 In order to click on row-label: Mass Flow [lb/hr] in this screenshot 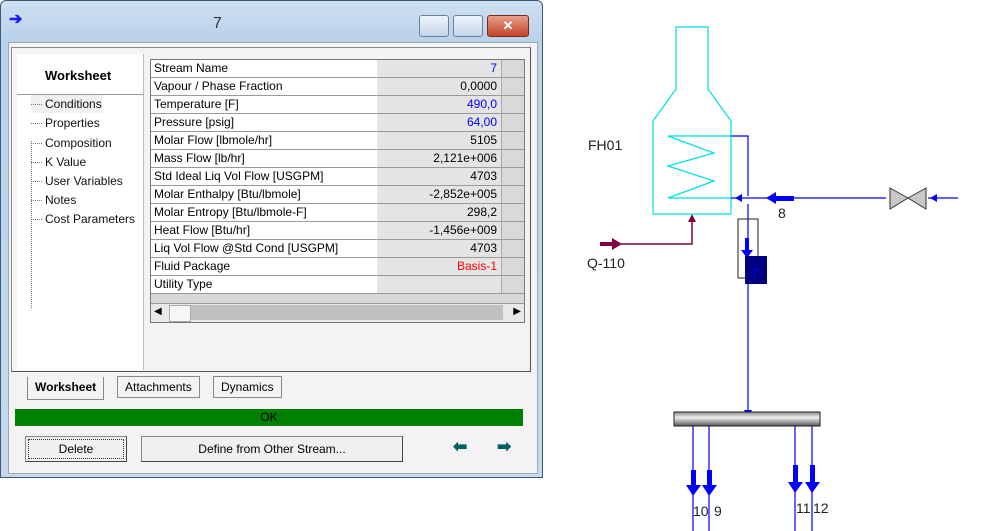, I will do `click(265, 158)`.